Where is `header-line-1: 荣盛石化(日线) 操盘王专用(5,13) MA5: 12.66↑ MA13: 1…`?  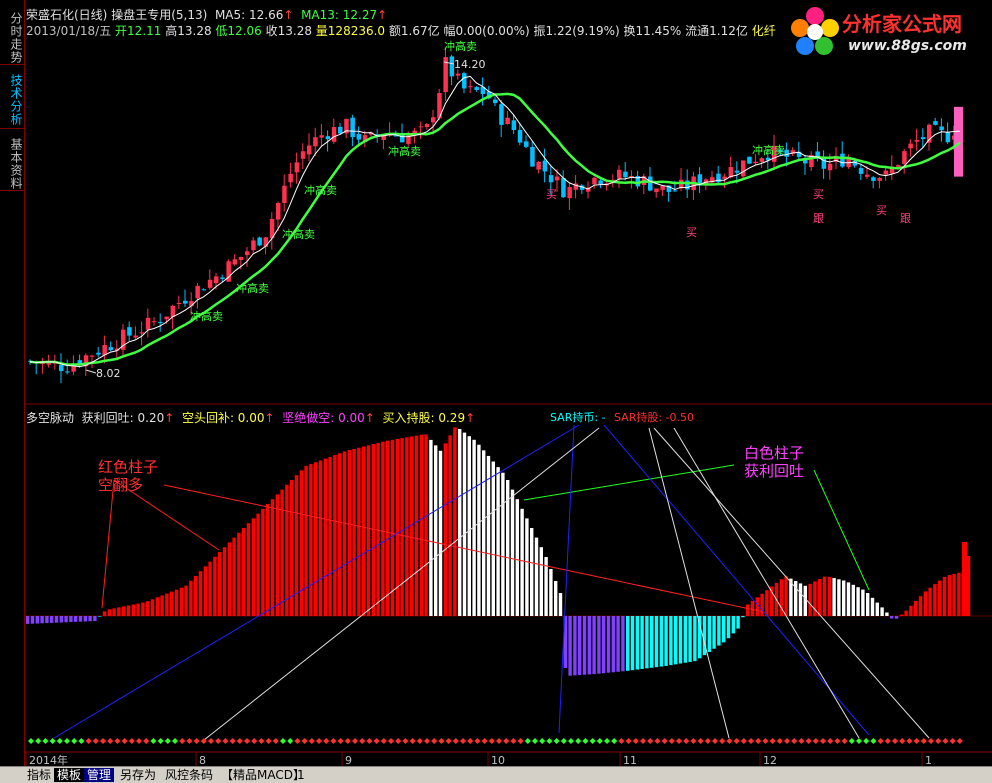
header-line-1: 荣盛石化(日线) 操盘王专用(5,13) MA5: 12.66↑ MA13: 1… is located at coordinates (207, 15).